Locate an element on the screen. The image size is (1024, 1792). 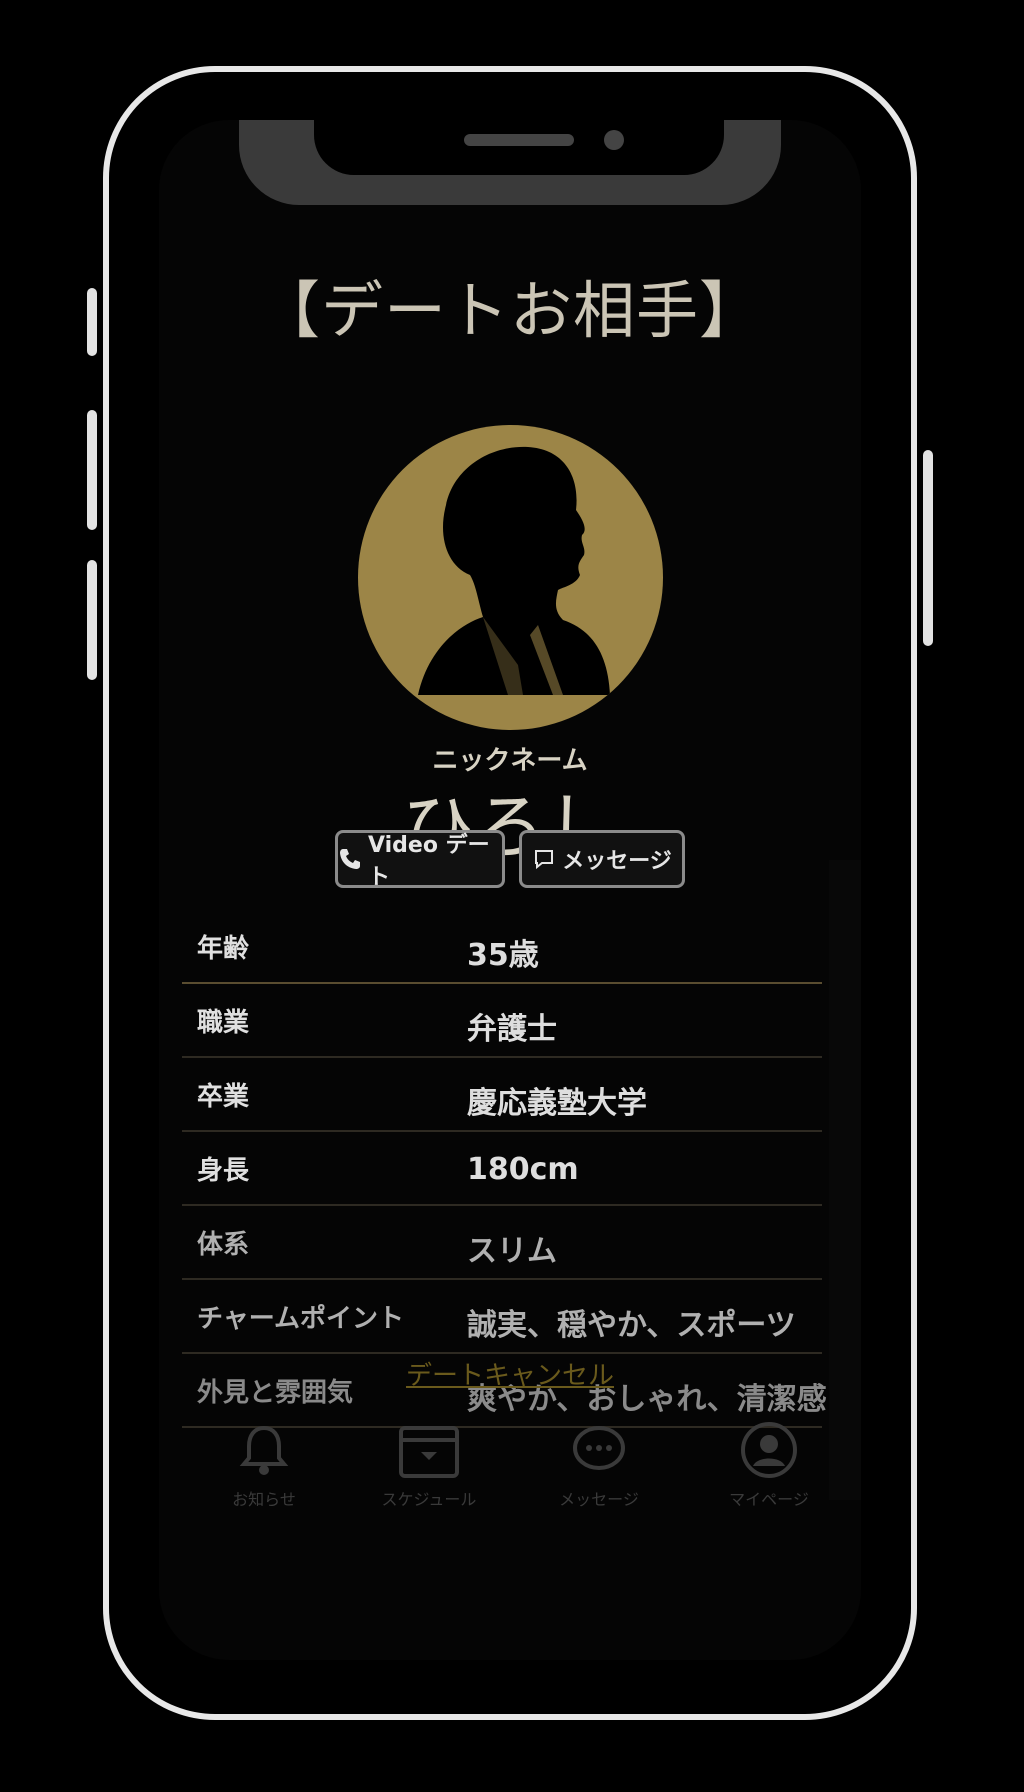
profile-row-height: 身長 180cm is located at coordinates (502, 1169).